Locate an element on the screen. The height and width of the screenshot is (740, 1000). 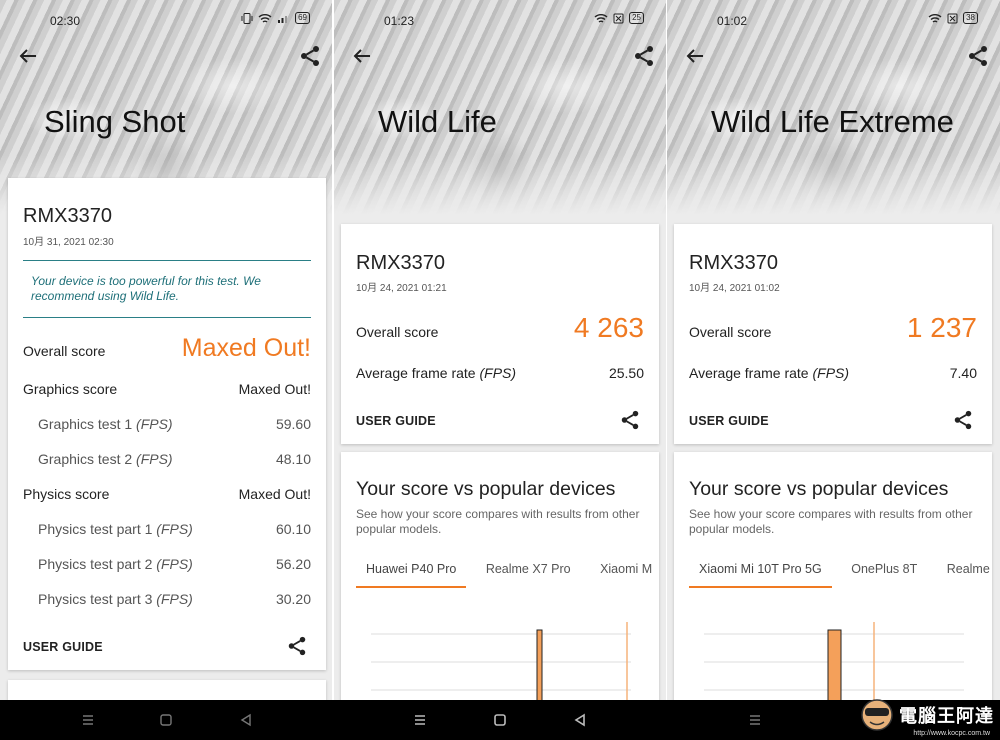
fps-value: 25.50 is located at coordinates (626, 373).